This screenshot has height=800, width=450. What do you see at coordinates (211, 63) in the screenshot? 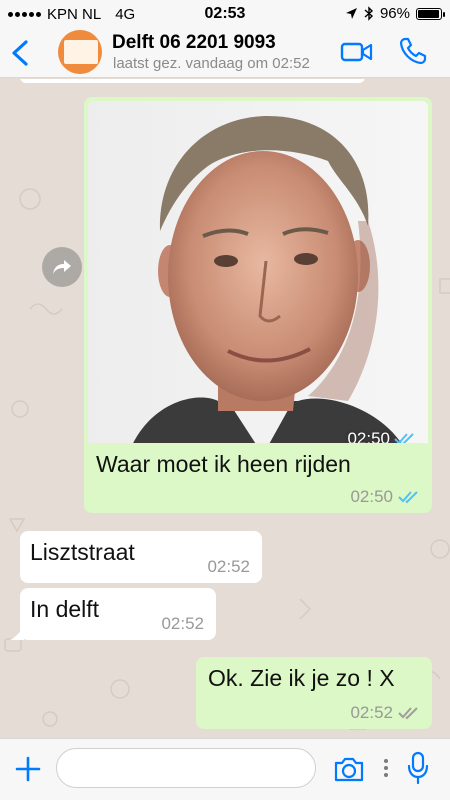
I see `last-seen-status: laatst gez. vandaag om 02:52` at bounding box center [211, 63].